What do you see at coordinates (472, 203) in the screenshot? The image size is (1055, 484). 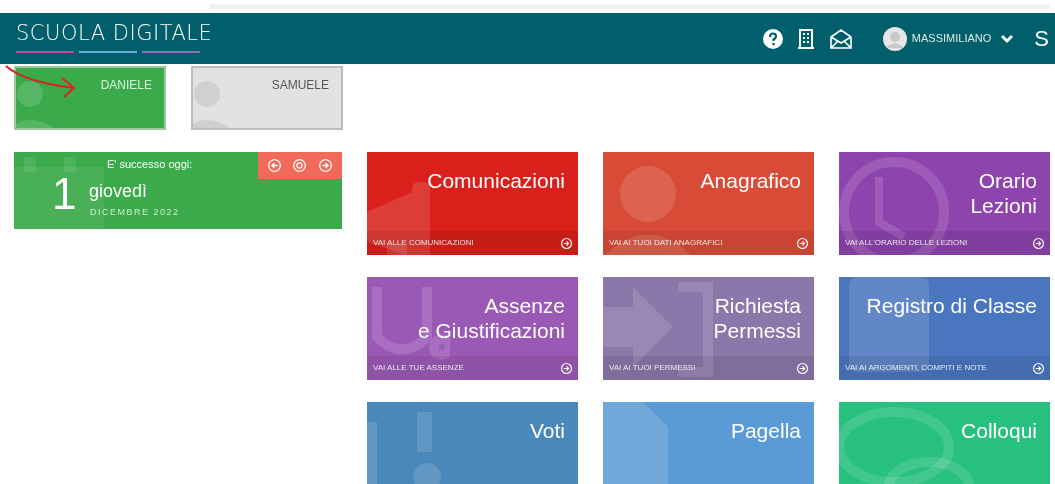 I see `module-tile: Comunicazioni VAI ALLE COMUNICAZIONI` at bounding box center [472, 203].